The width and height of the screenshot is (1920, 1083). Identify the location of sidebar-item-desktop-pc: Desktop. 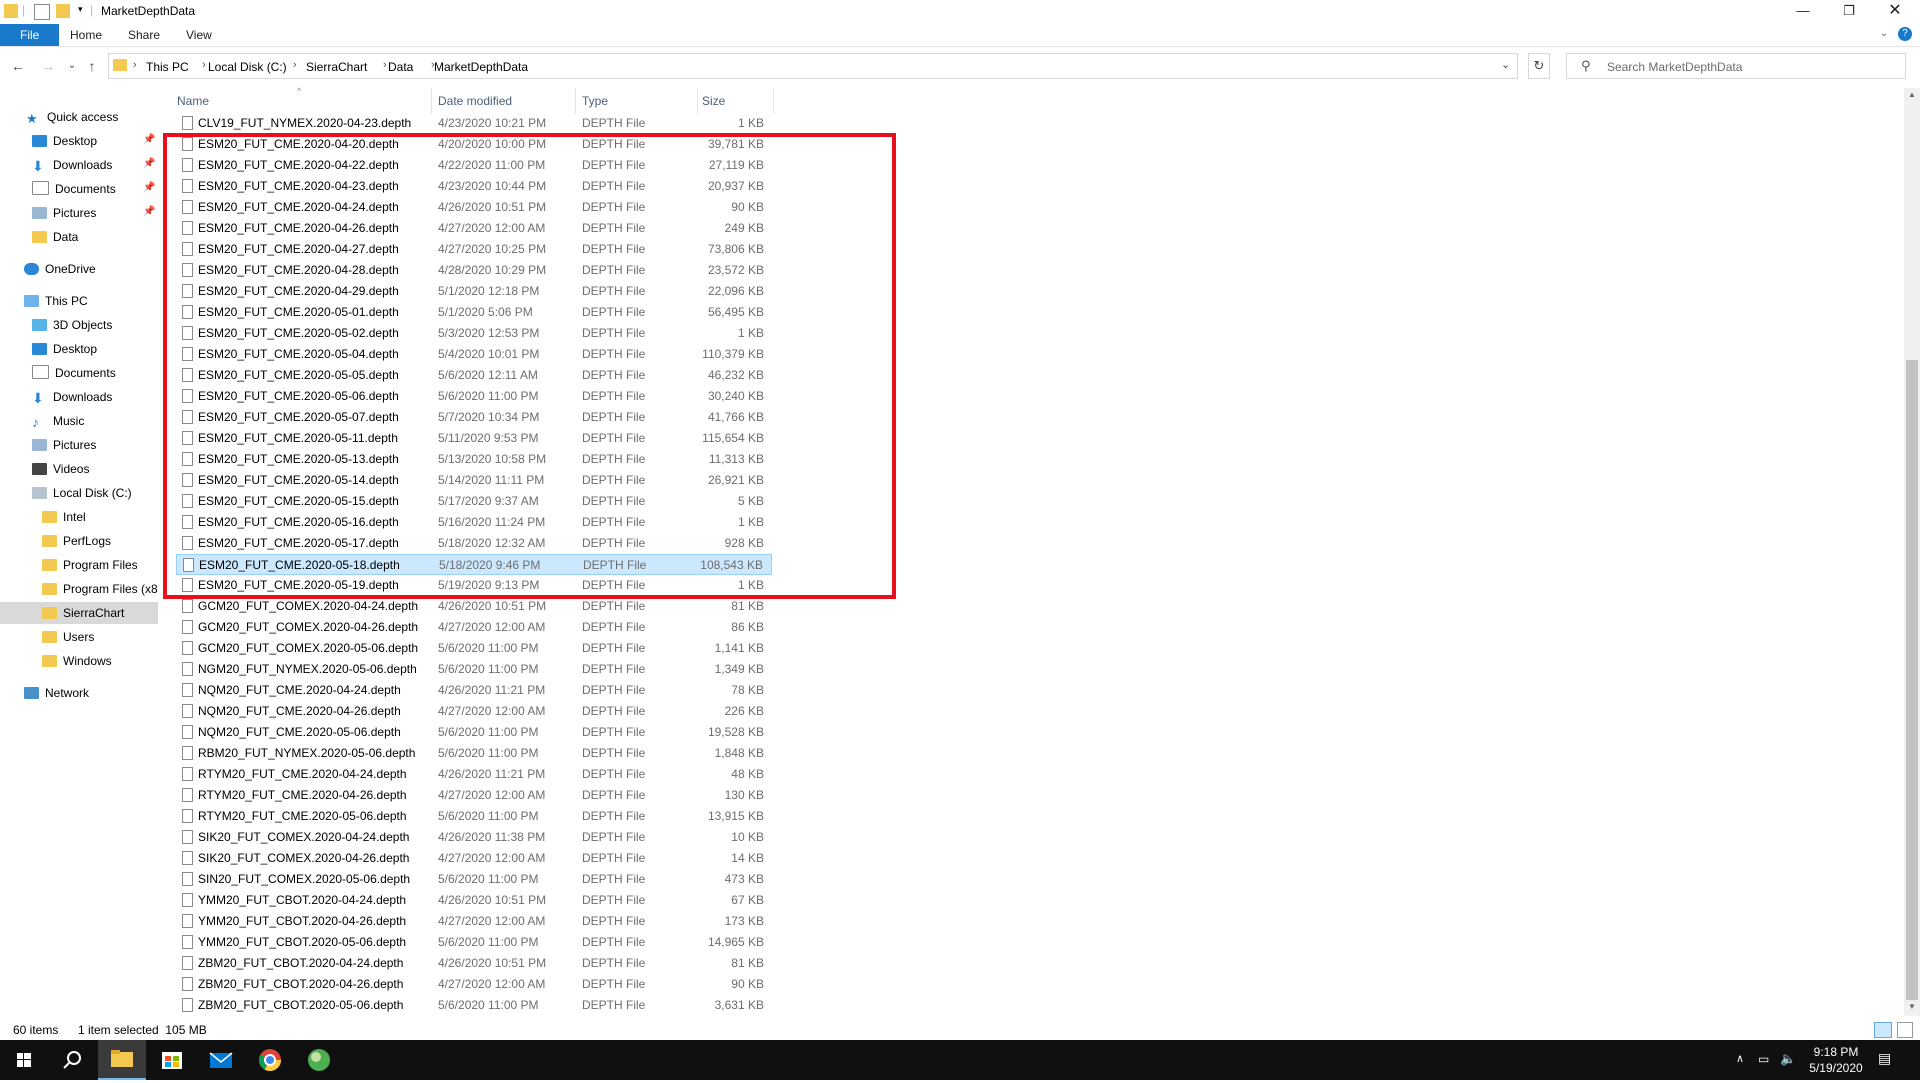
(64, 349).